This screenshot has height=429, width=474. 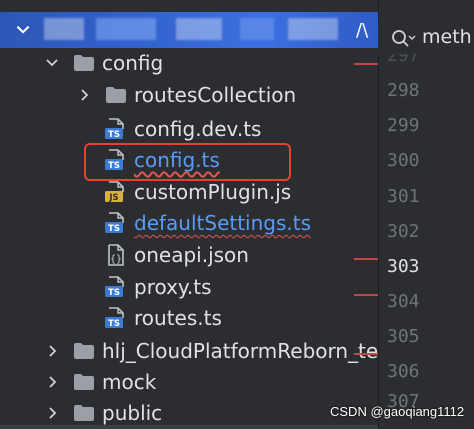 What do you see at coordinates (403, 160) in the screenshot?
I see `line-number: 300` at bounding box center [403, 160].